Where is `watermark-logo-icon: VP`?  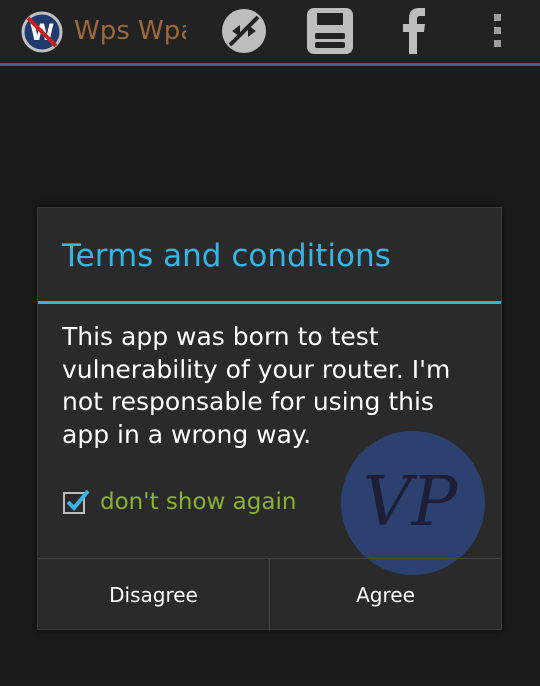
watermark-logo-icon: VP is located at coordinates (413, 503).